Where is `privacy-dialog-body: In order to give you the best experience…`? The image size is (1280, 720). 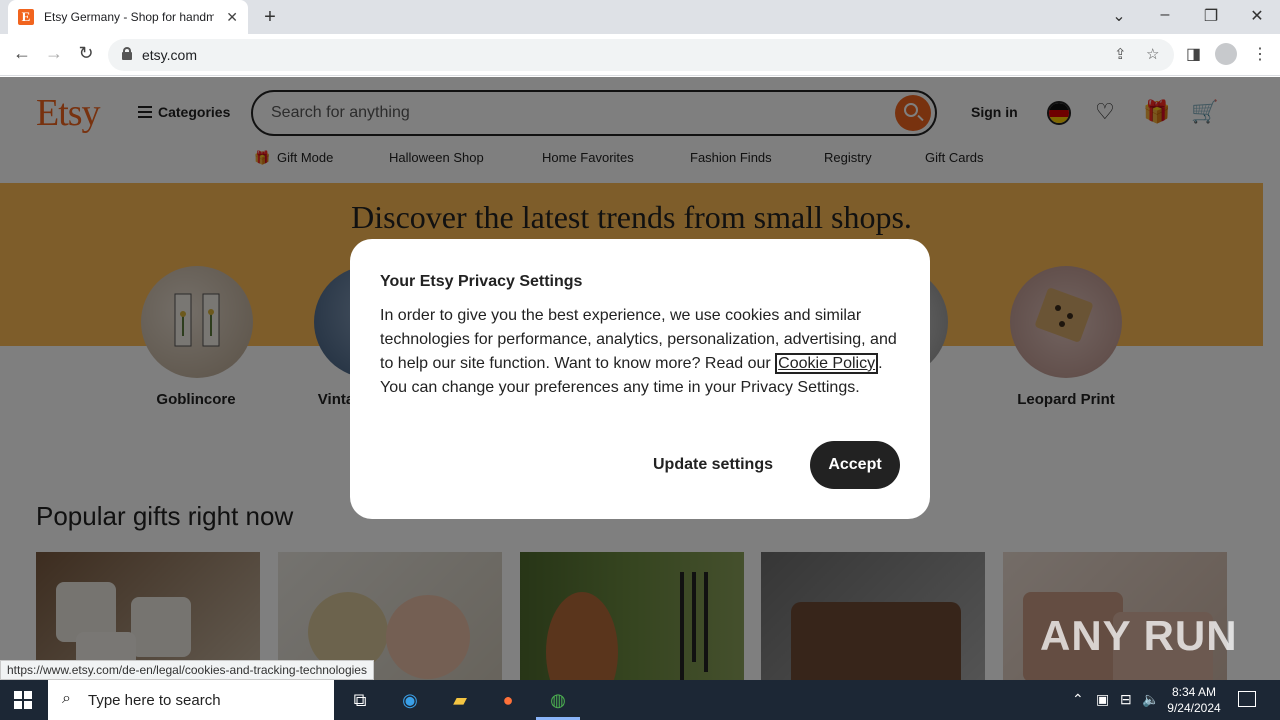
privacy-dialog-body: In order to give you the best experience… is located at coordinates (642, 352).